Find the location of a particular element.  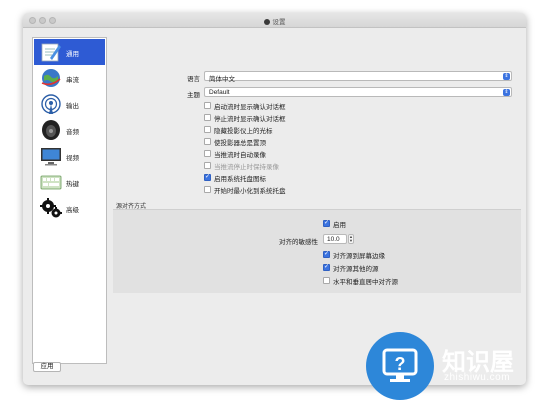

sidebar-item-label: 串流 is located at coordinates (72, 80).